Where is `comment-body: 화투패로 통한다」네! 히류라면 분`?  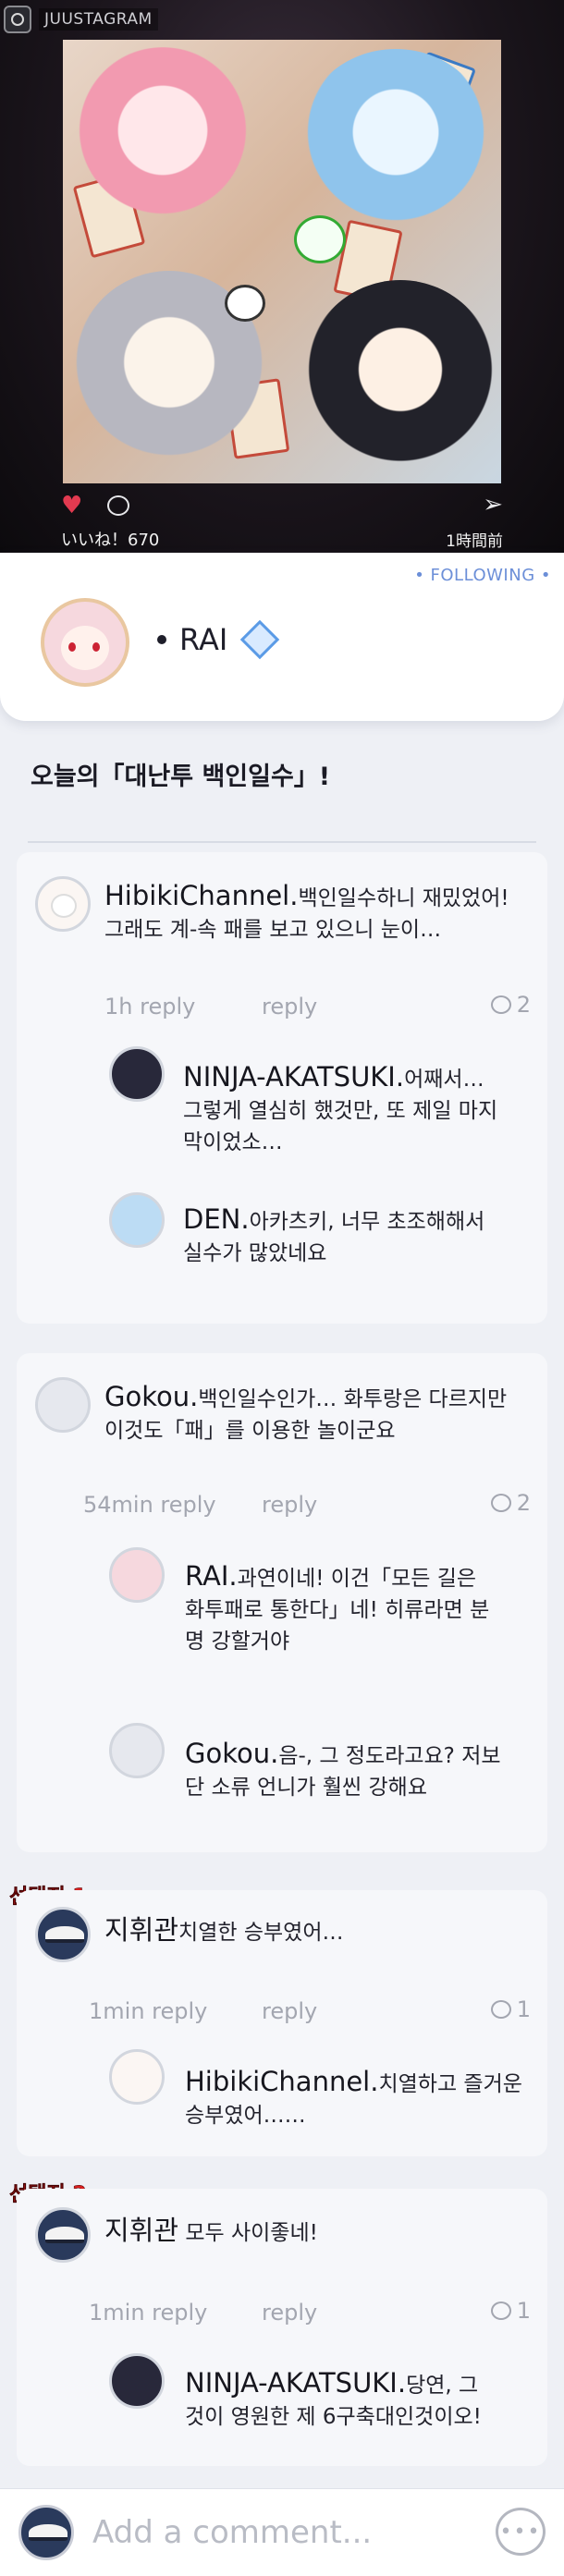 comment-body: 화투패로 통한다」네! 히류라면 분 is located at coordinates (337, 1610).